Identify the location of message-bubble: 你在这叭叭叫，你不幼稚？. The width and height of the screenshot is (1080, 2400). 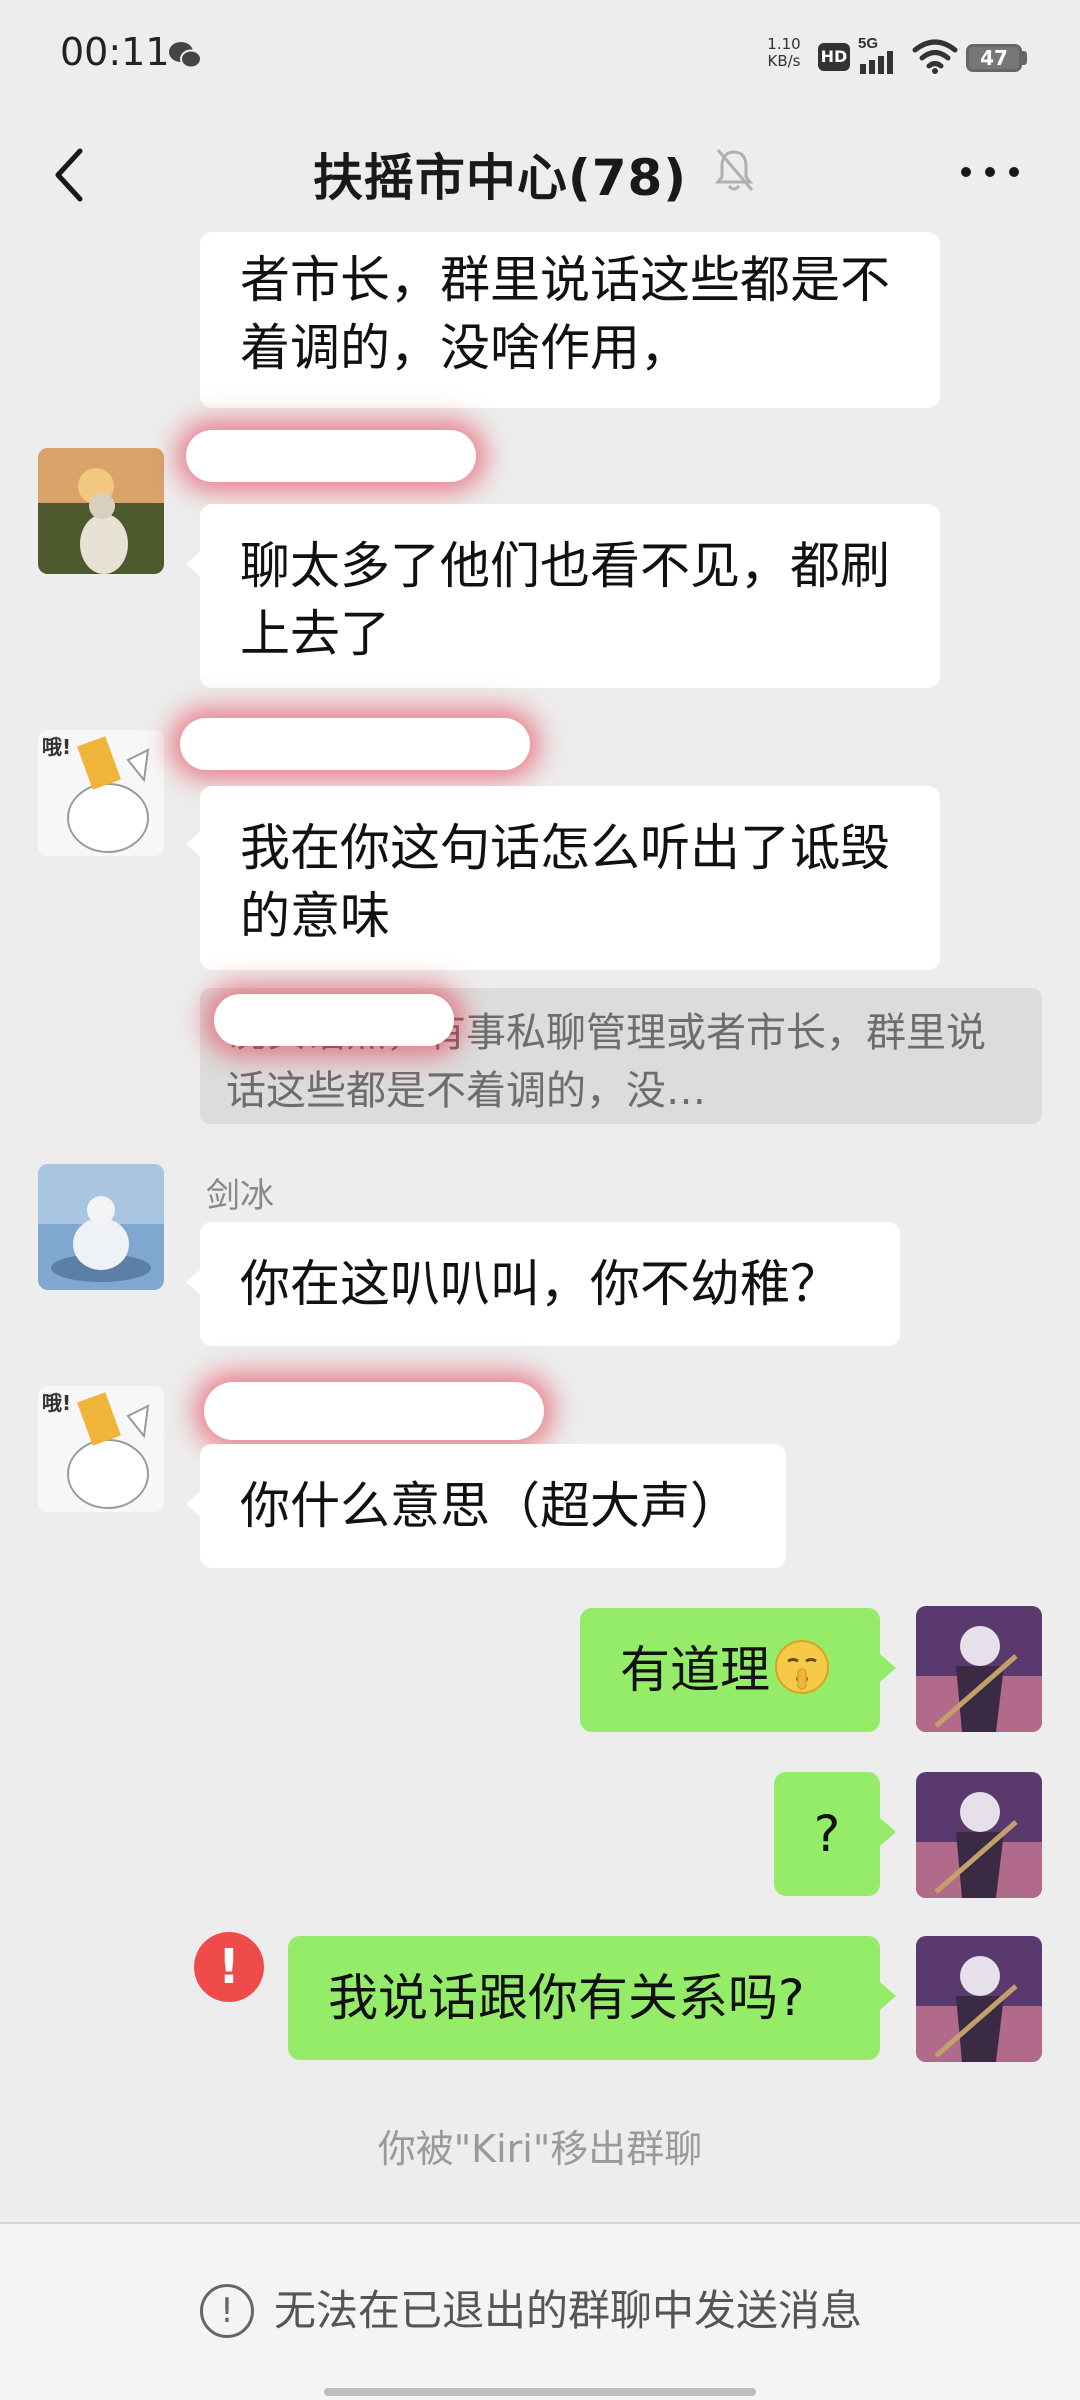
(550, 1284).